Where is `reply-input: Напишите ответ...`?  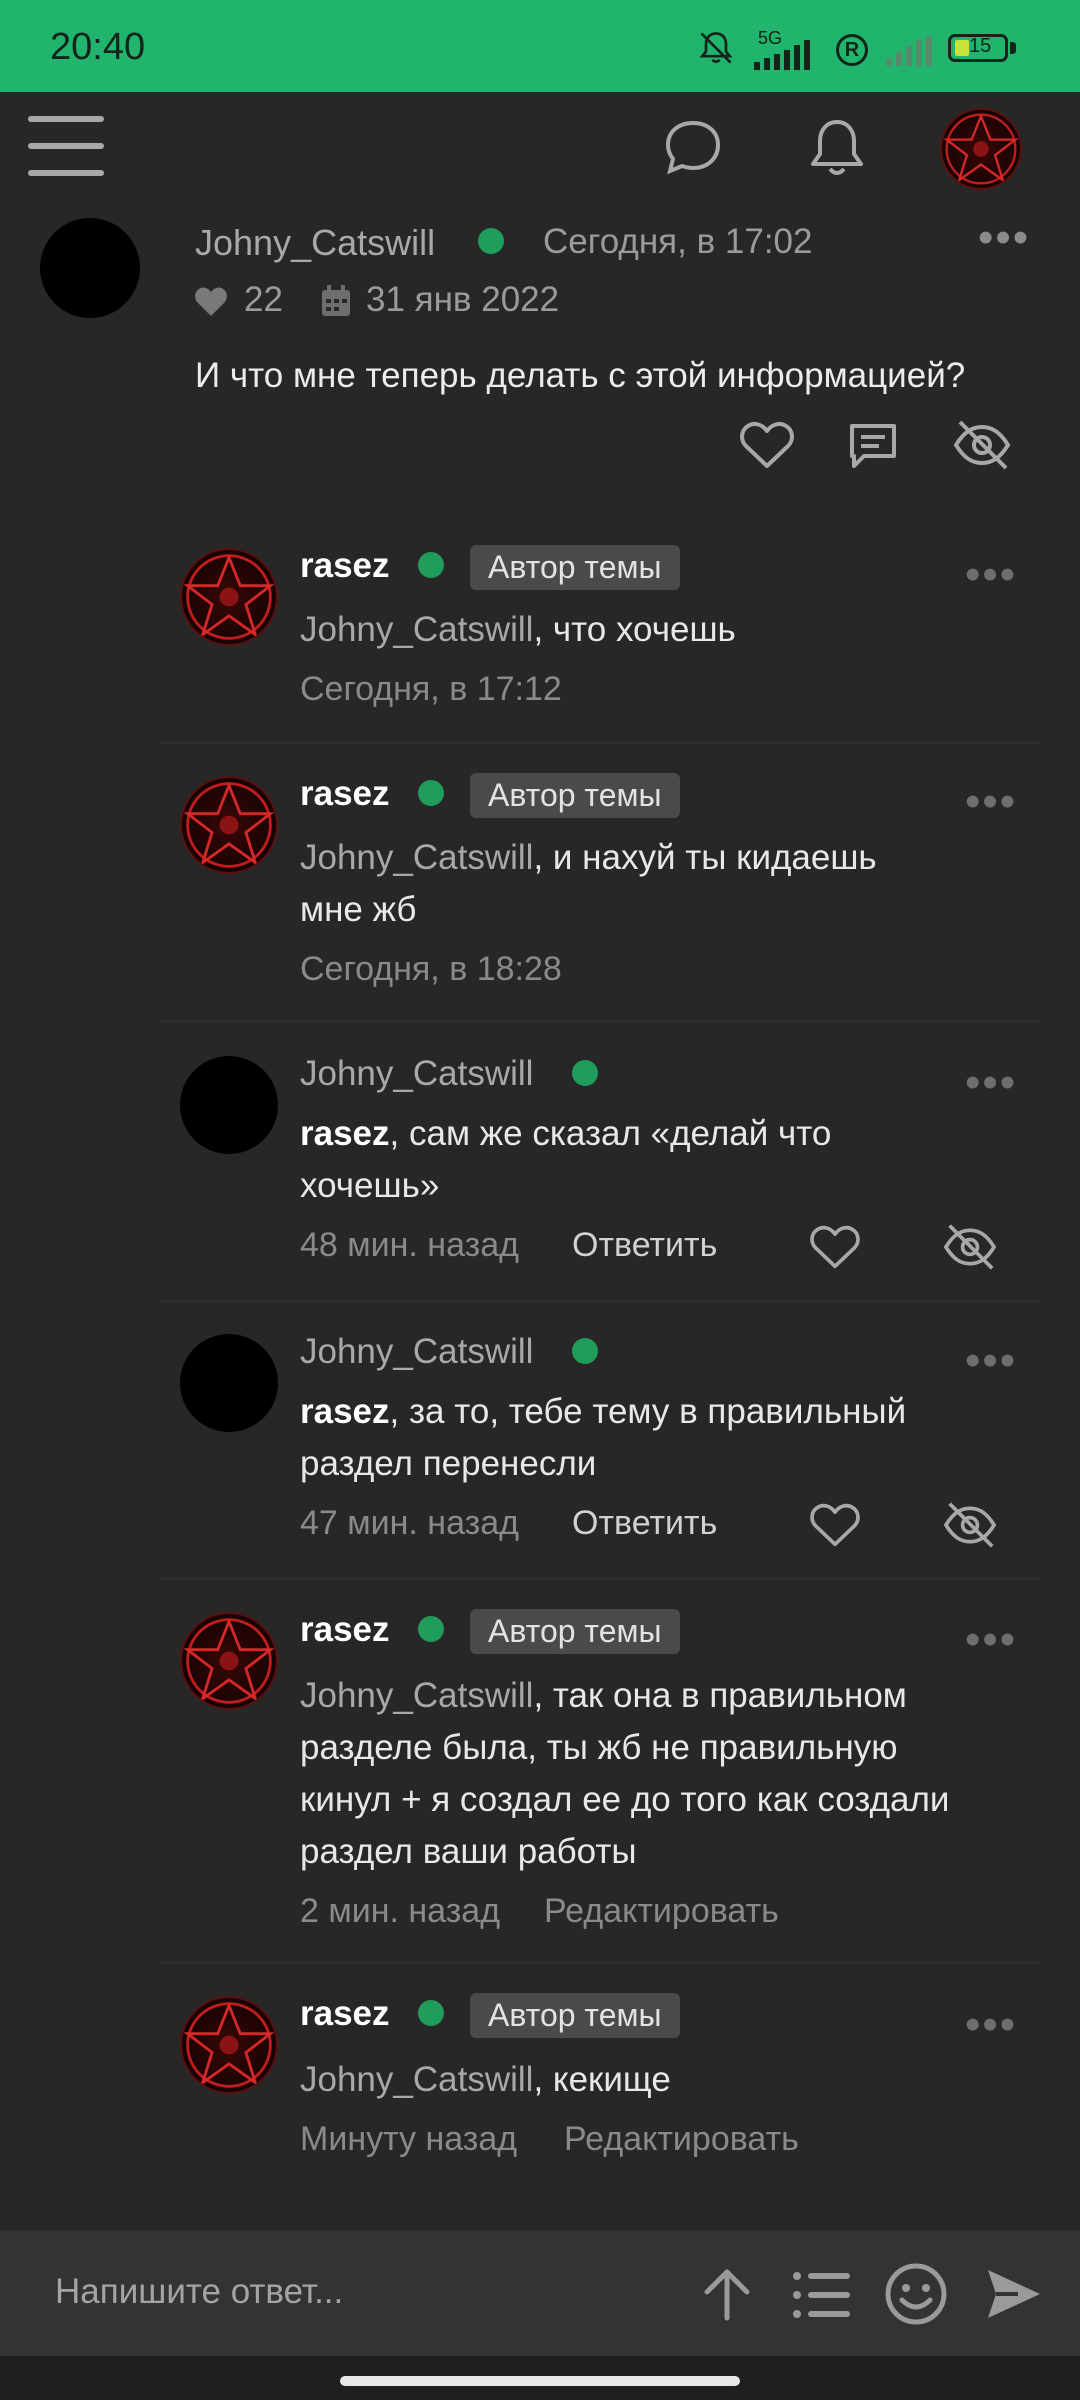 reply-input: Напишите ответ... is located at coordinates (199, 2292).